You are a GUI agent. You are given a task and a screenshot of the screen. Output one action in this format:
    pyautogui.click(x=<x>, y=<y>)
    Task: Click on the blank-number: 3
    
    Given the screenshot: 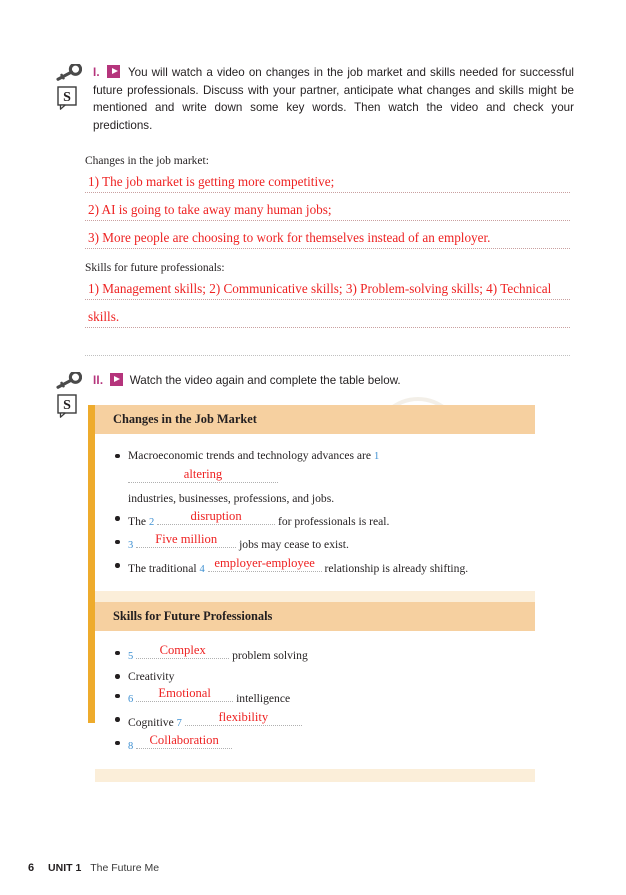 What is the action you would take?
    pyautogui.click(x=131, y=545)
    